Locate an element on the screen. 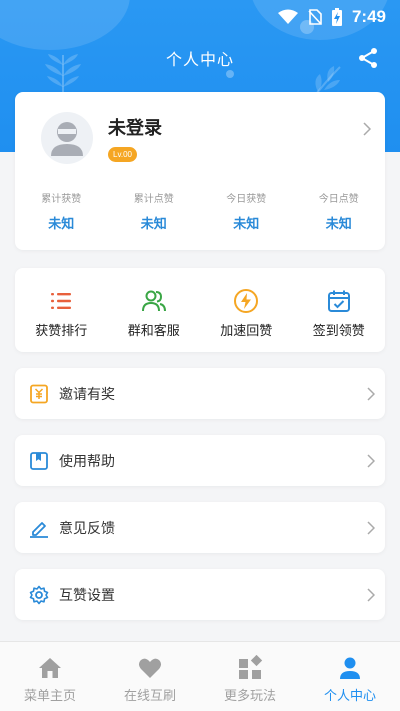 This screenshot has width=400, height=711. tab-more-features: 更多玩法 is located at coordinates (250, 676).